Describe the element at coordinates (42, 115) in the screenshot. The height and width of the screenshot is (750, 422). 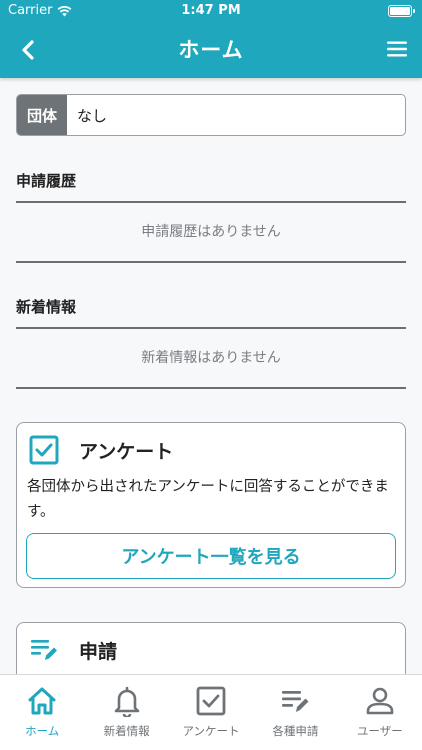
I see `group-label: 団体` at that location.